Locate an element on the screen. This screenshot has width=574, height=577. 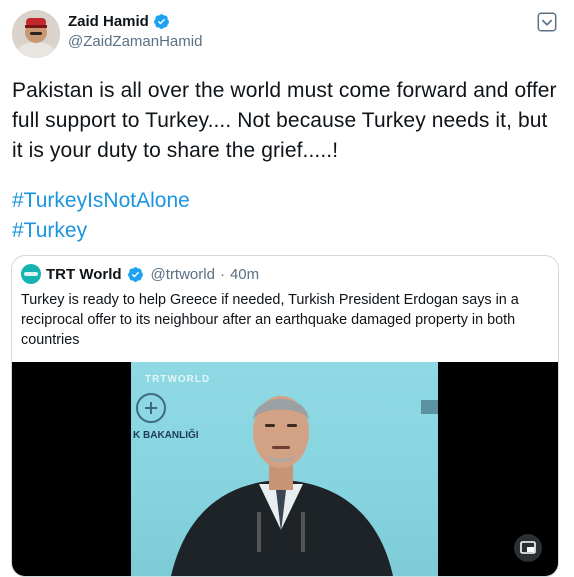
quoted-tweet-header: TRT World @trtworld · 40m is located at coordinates (140, 274).